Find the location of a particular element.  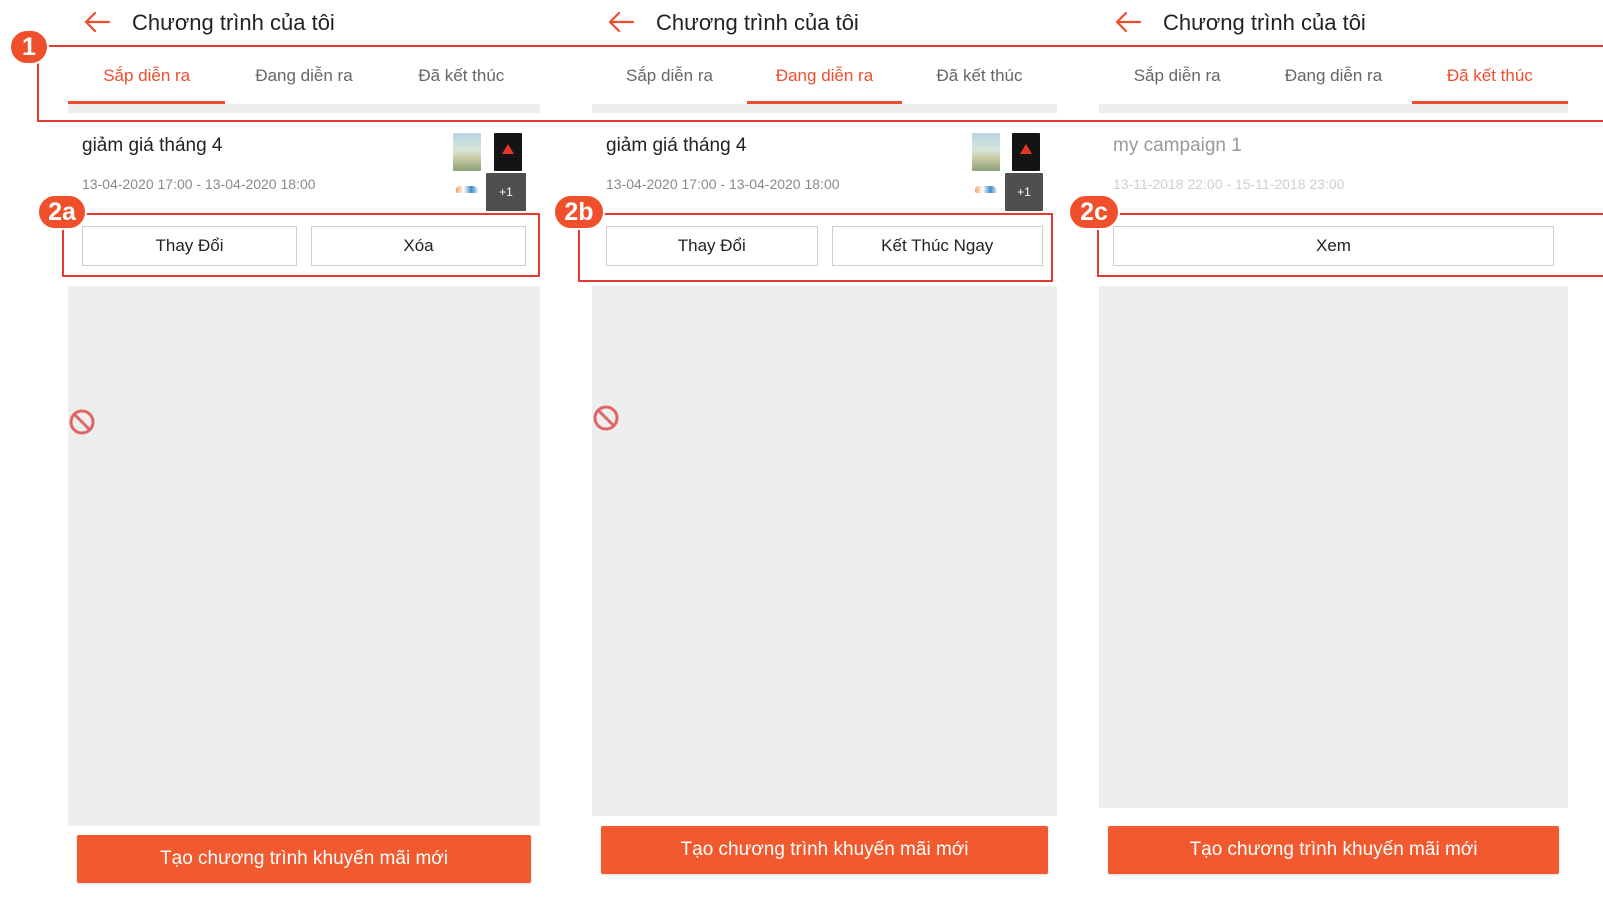

annotation-badge-2c: 2c is located at coordinates (1094, 212).